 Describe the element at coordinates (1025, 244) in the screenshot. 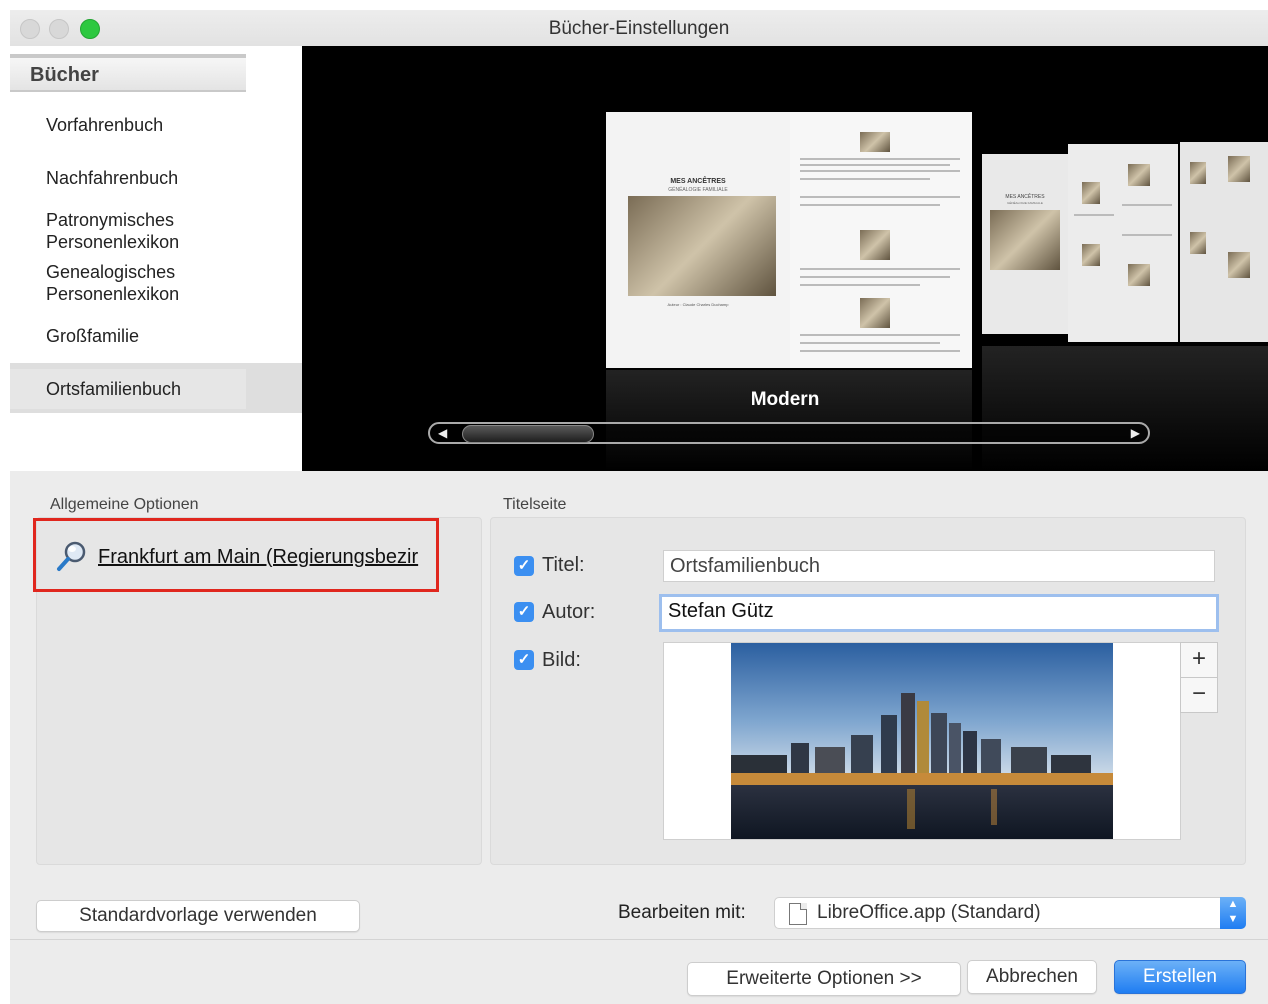

I see `side-book-1: MES ANCÊTRES GÉNÉALOGIE FAMILIALE` at that location.